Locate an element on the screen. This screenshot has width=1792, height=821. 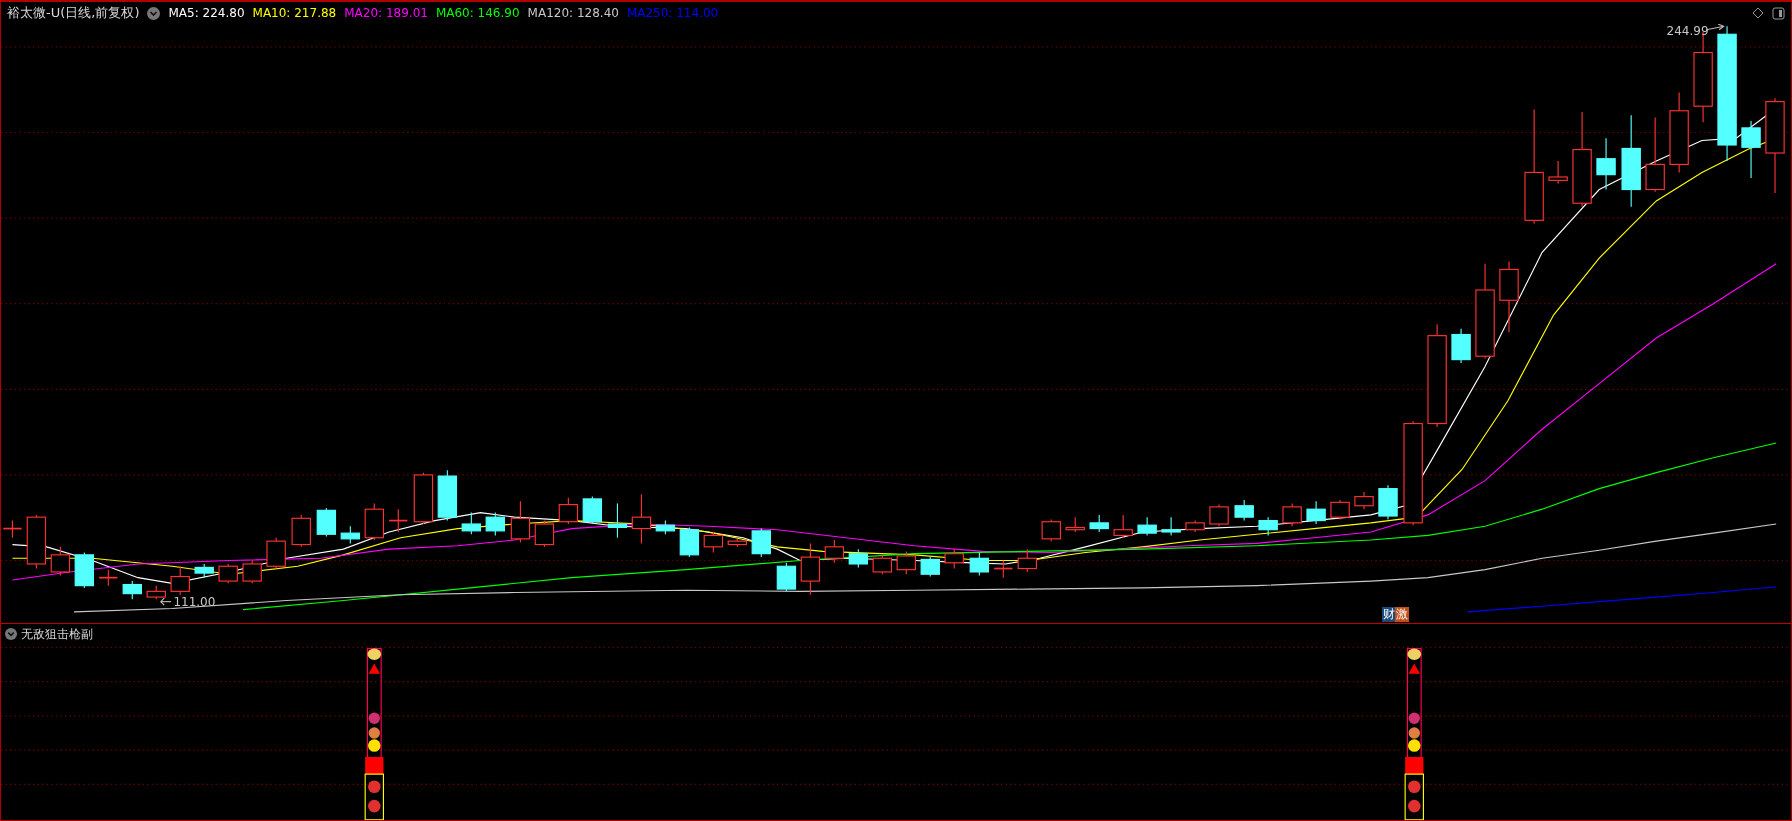
stock-title: 裕太微-U(日线,前复权) is located at coordinates (73, 13).